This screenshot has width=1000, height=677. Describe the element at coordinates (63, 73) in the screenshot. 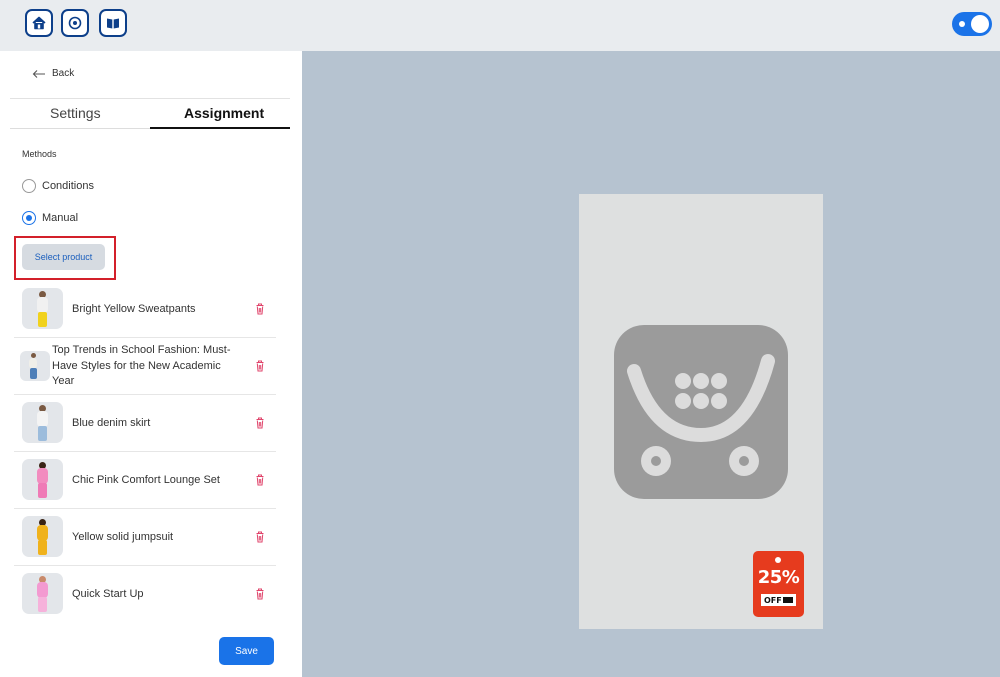

I see `back-label: Back` at that location.